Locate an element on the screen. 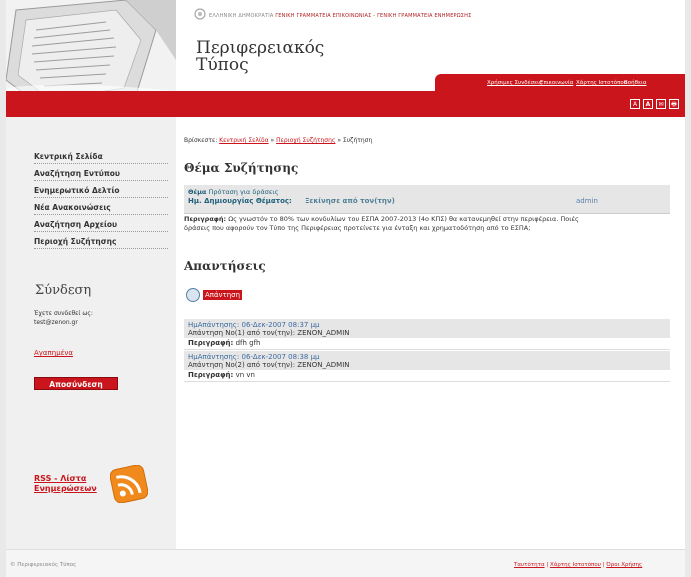 Image resolution: width=691 pixels, height=577 pixels. topic-subject-value: Πρόταση για δράσεις is located at coordinates (243, 192).